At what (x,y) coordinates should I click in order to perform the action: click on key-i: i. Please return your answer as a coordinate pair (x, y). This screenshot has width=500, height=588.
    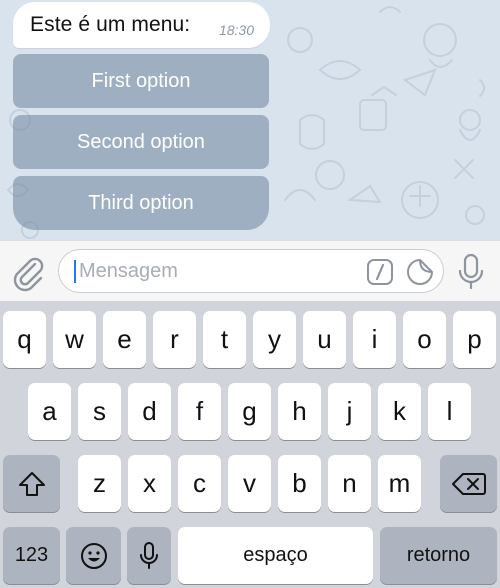
    Looking at the image, I should click on (374, 339).